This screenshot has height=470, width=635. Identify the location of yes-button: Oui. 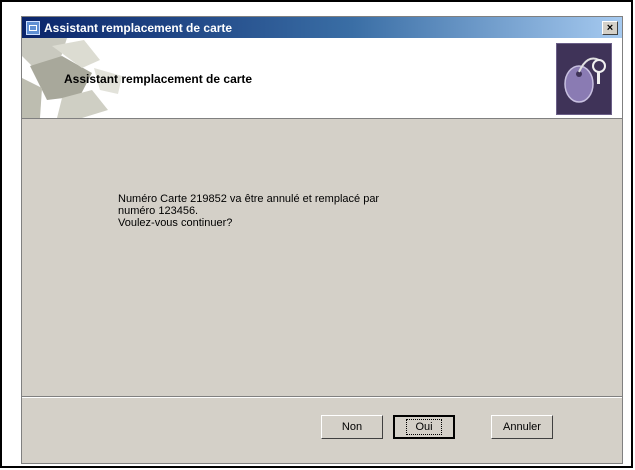
(424, 427).